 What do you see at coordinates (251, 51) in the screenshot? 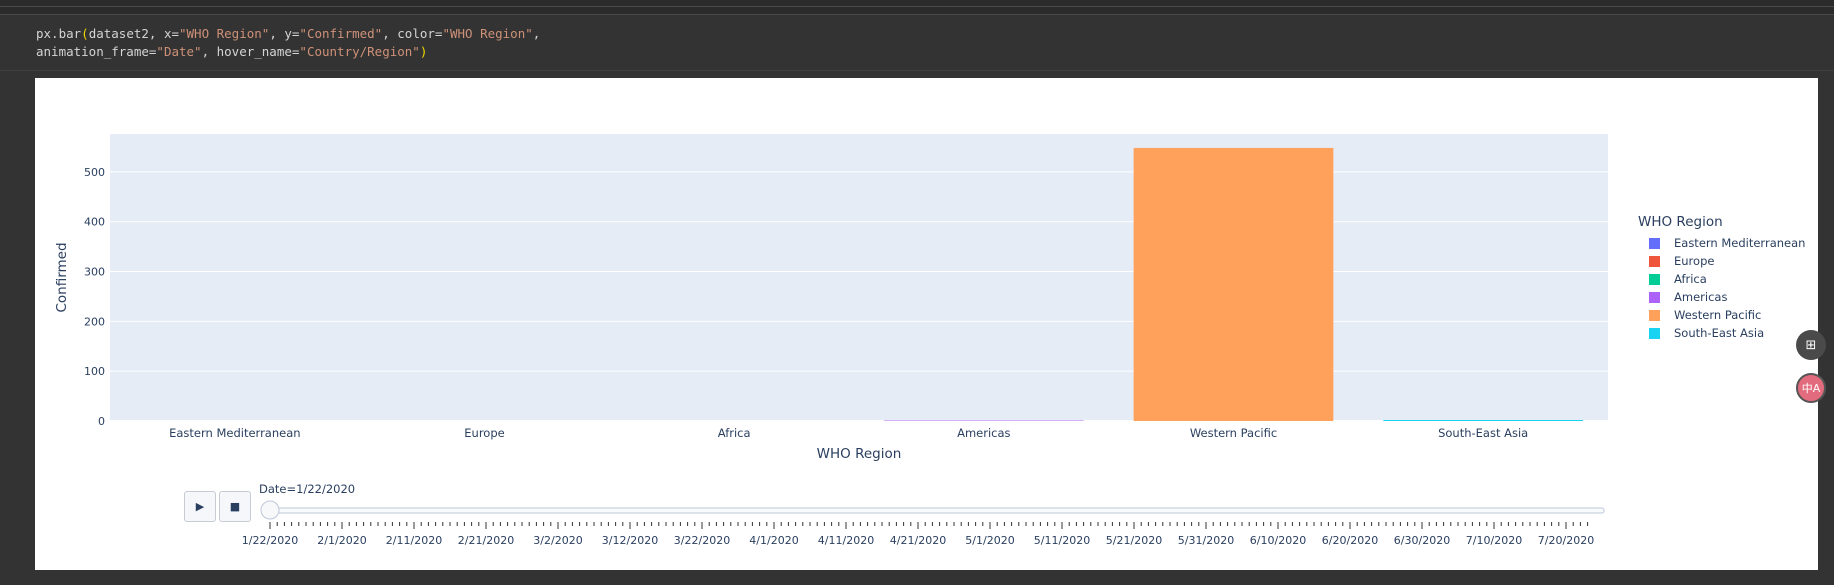
I see `code-arg: , hover_name=` at bounding box center [251, 51].